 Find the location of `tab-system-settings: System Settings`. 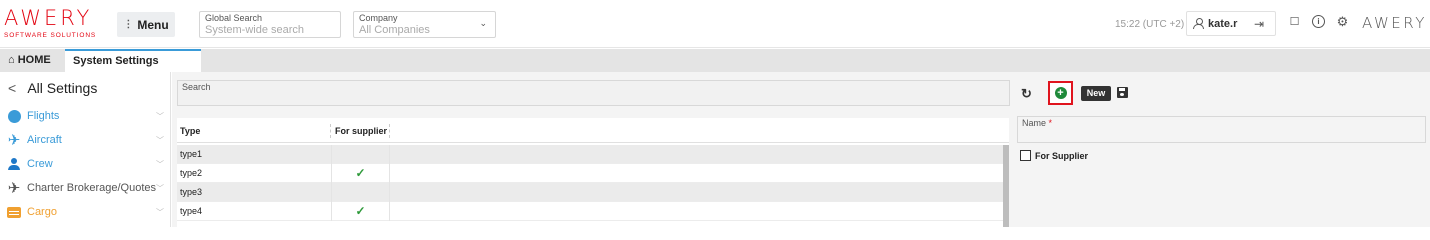

tab-system-settings: System Settings is located at coordinates (133, 60).